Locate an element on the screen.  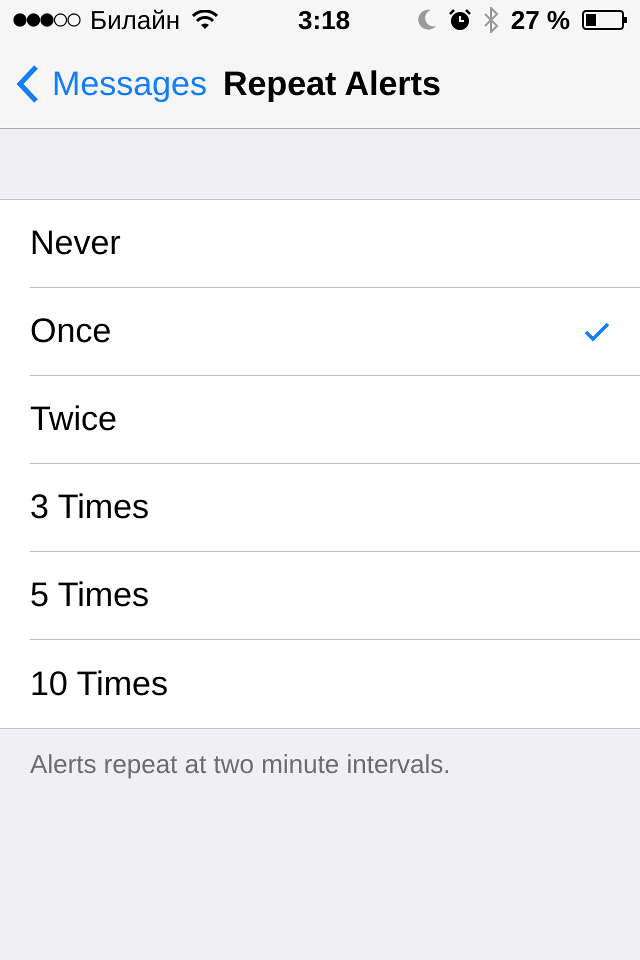
option-row: Never is located at coordinates (320, 244).